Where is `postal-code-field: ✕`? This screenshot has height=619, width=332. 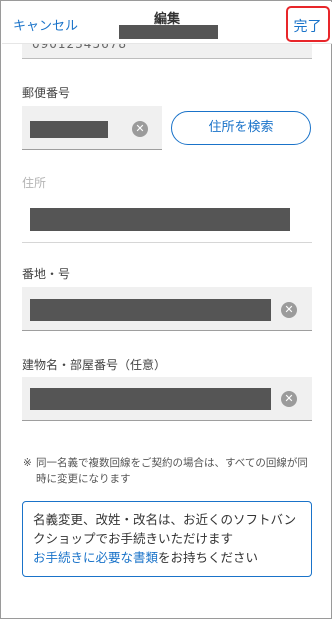
postal-code-field: ✕ is located at coordinates (92, 128).